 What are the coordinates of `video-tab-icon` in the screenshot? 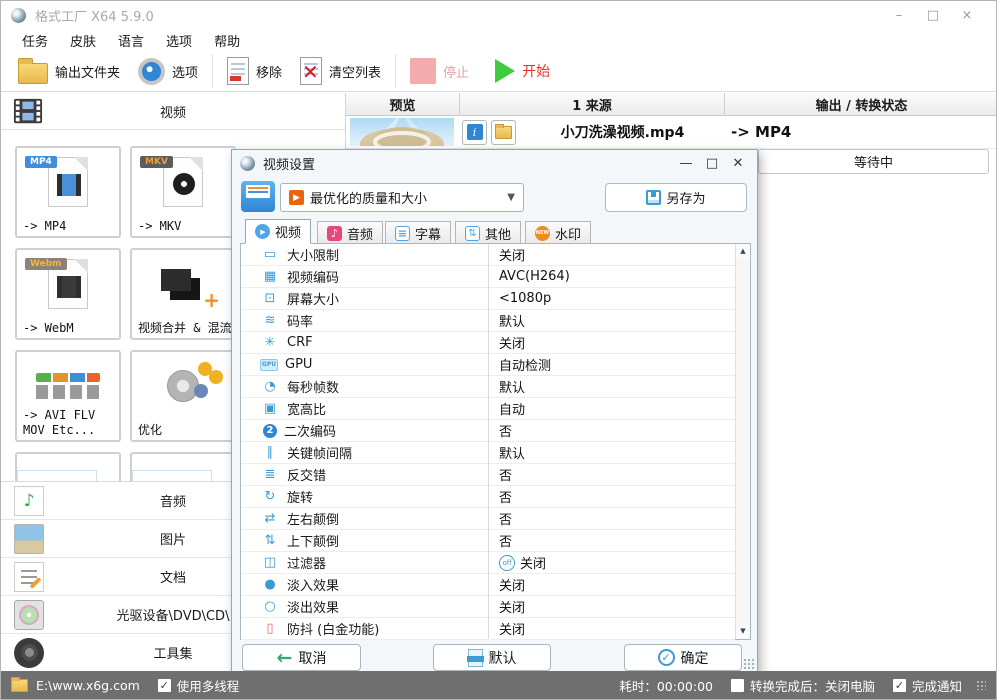 It's located at (262, 231).